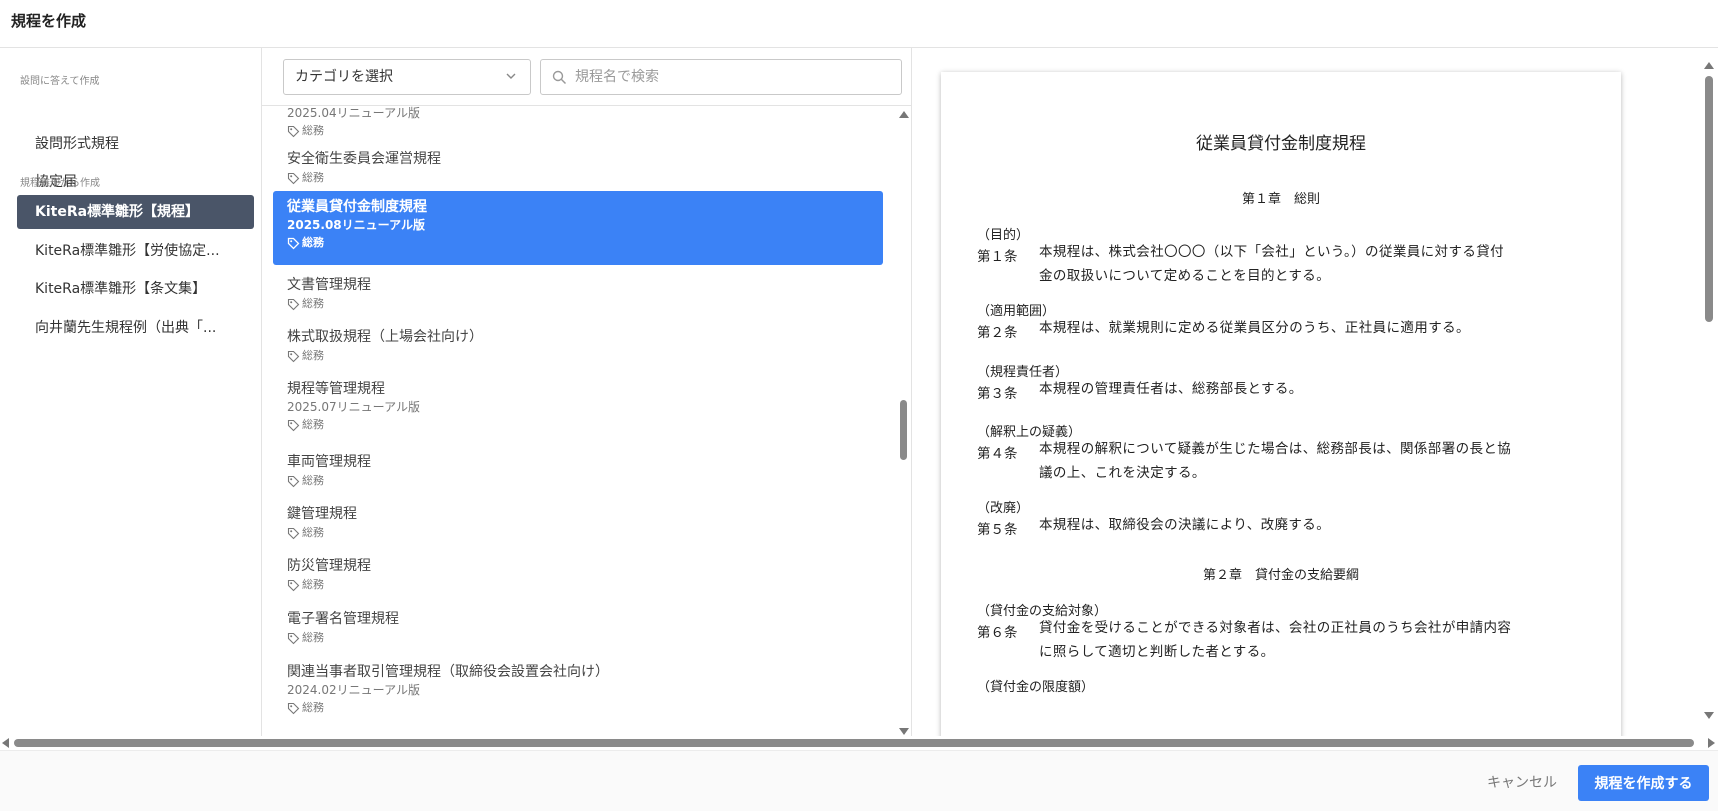 The height and width of the screenshot is (811, 1718). I want to click on cancel-button: キャンセル, so click(1522, 783).